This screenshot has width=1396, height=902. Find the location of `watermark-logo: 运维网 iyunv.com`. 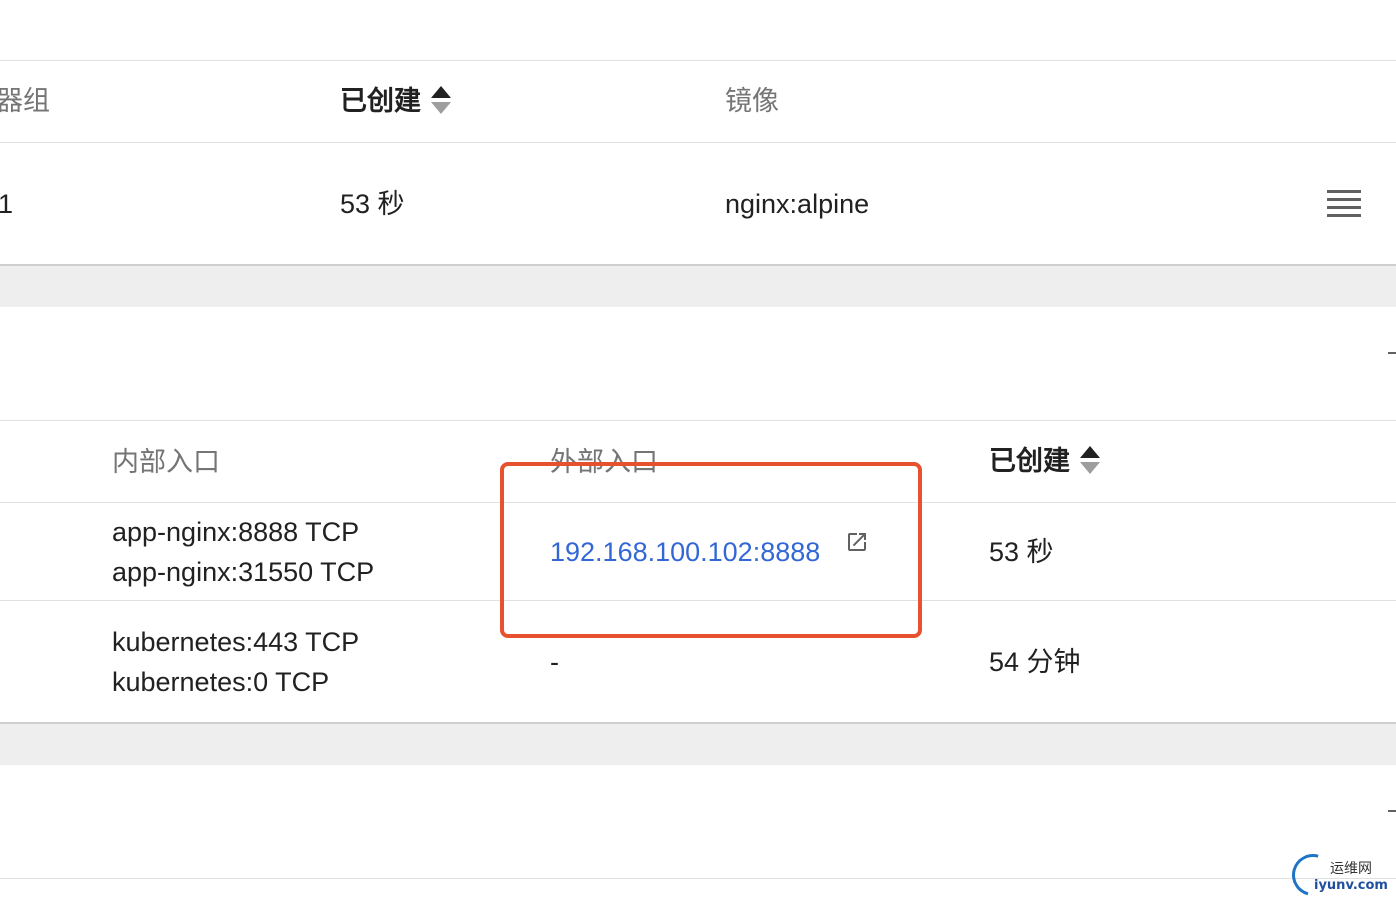

watermark-logo: 运维网 iyunv.com is located at coordinates (1340, 874).